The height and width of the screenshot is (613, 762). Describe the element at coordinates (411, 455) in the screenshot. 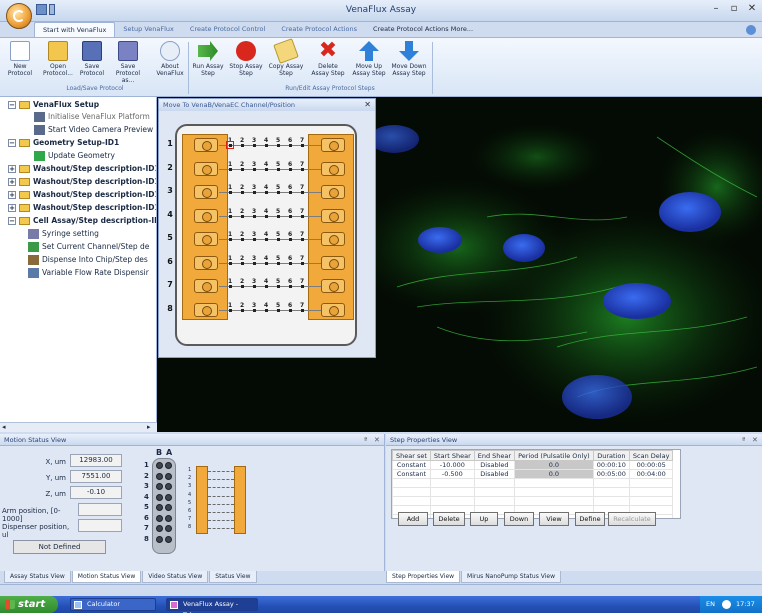

I see `step-column-header: Shear set` at that location.